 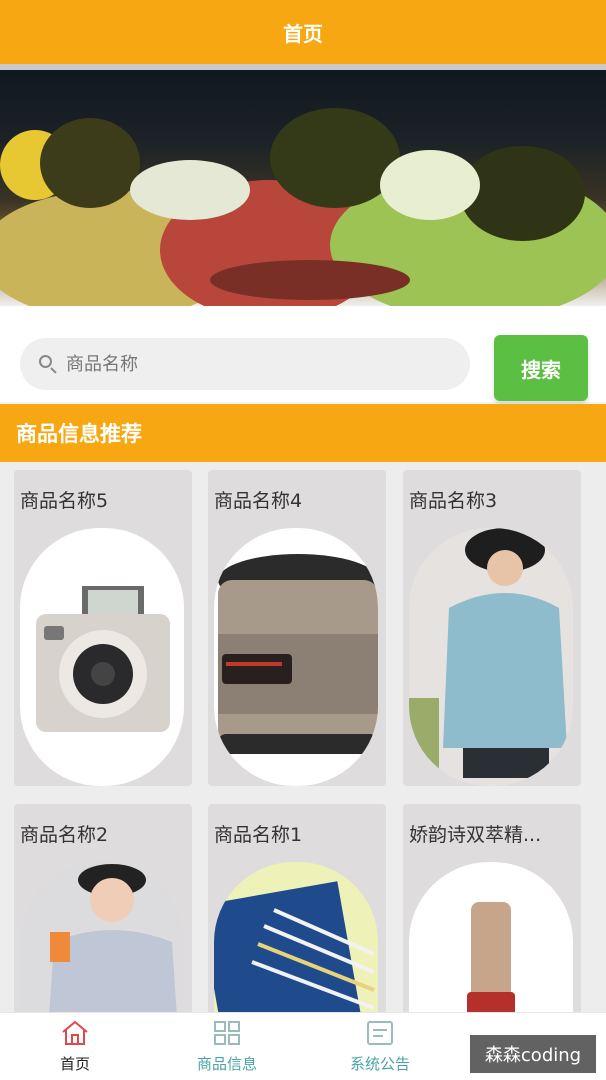 I want to click on product-card: 商品名称1, so click(x=297, y=908).